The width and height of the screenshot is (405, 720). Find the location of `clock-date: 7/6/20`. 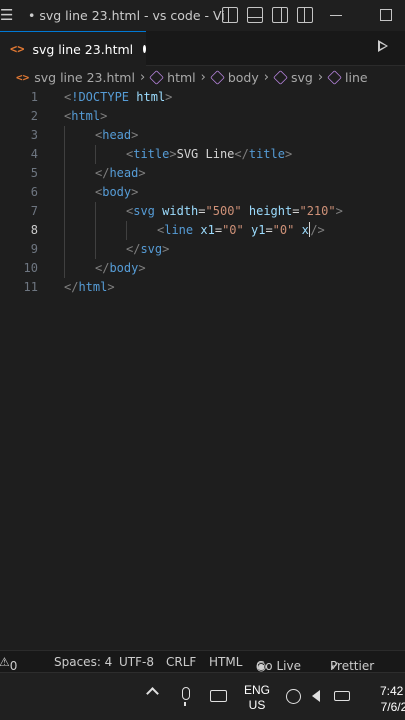

clock-date: 7/6/20 is located at coordinates (392, 707).